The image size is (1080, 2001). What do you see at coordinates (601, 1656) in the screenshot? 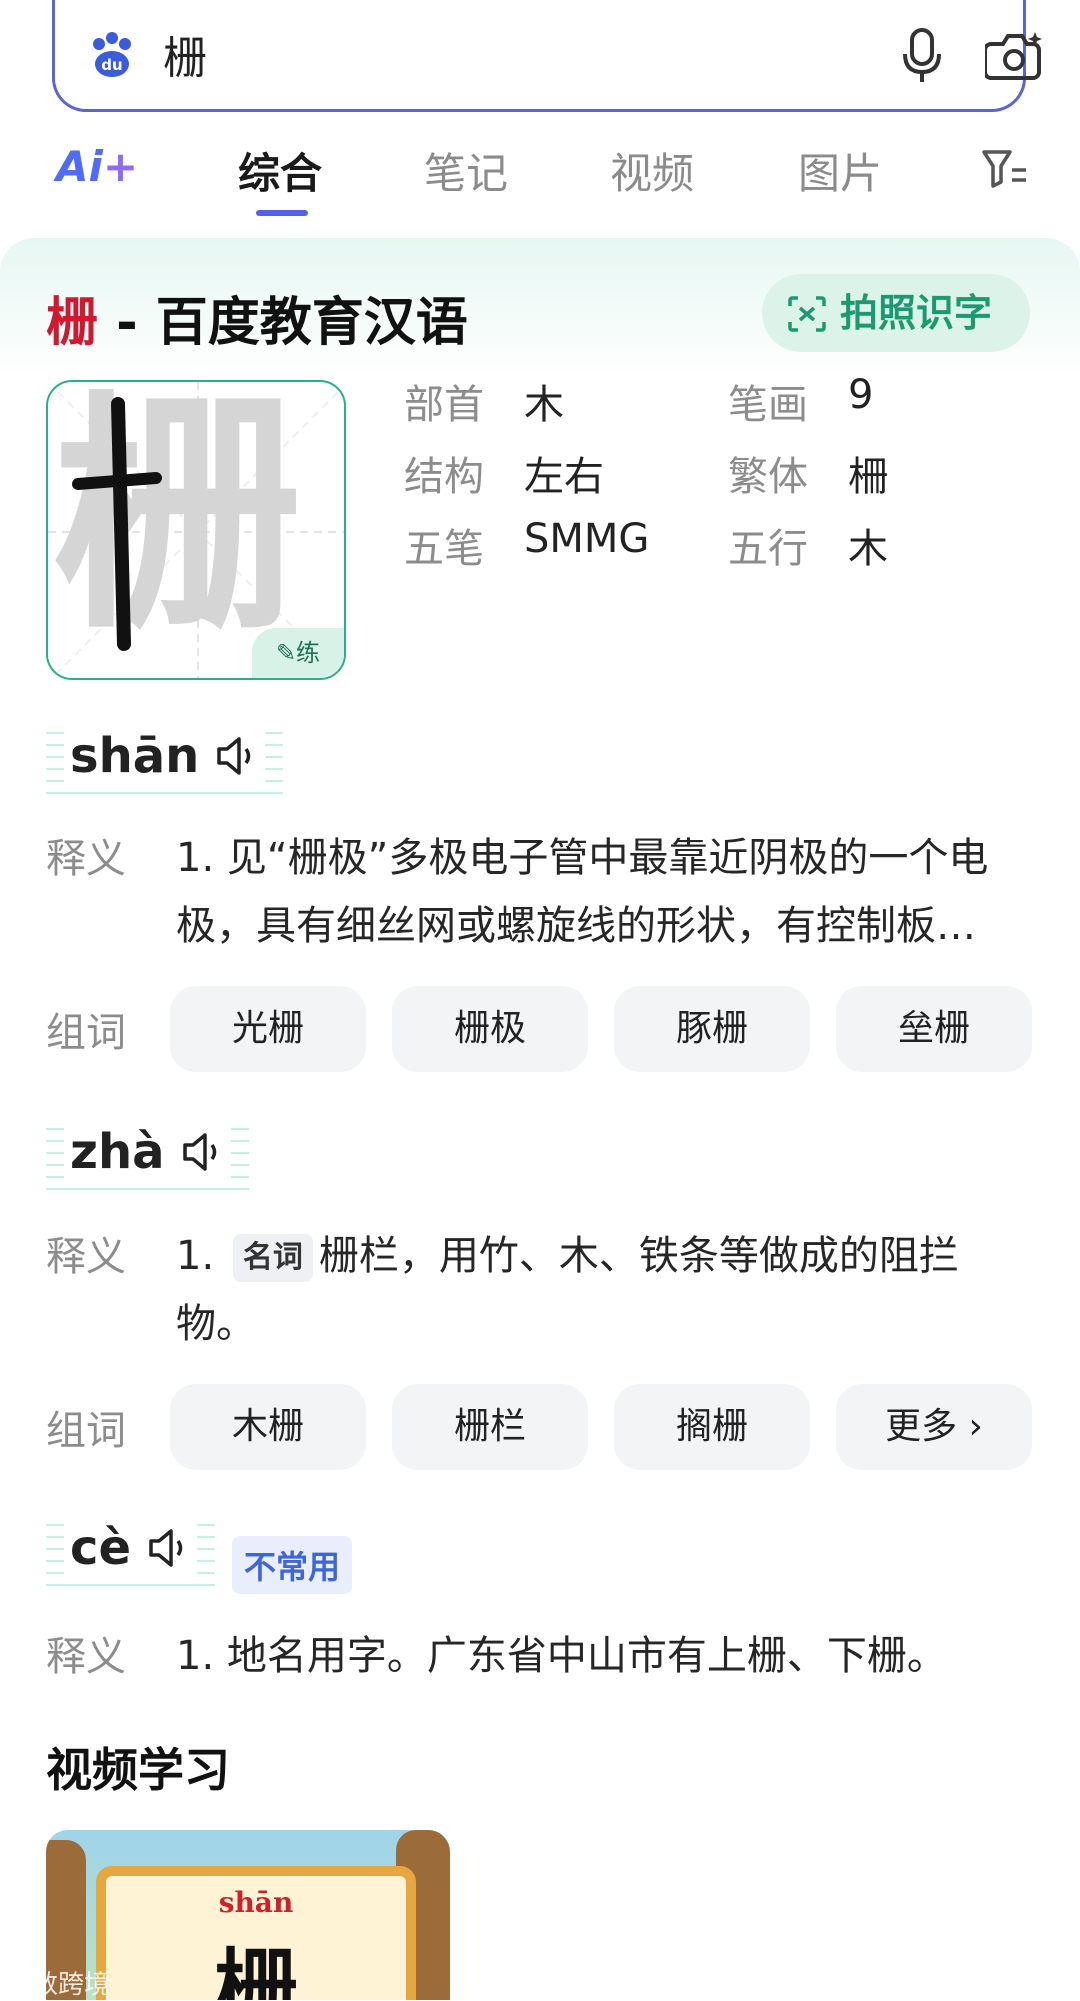
I see `definition-ce: 1. 地名用字。广东省中山市有上栅、下栅。` at bounding box center [601, 1656].